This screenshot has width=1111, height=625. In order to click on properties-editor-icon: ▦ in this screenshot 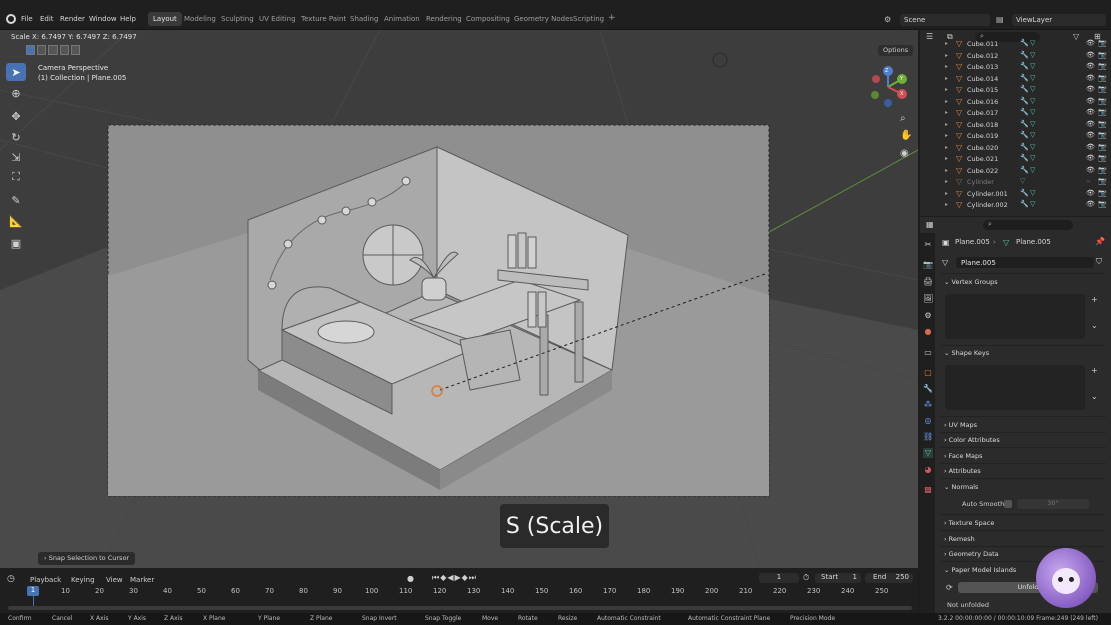, I will do `click(930, 224)`.